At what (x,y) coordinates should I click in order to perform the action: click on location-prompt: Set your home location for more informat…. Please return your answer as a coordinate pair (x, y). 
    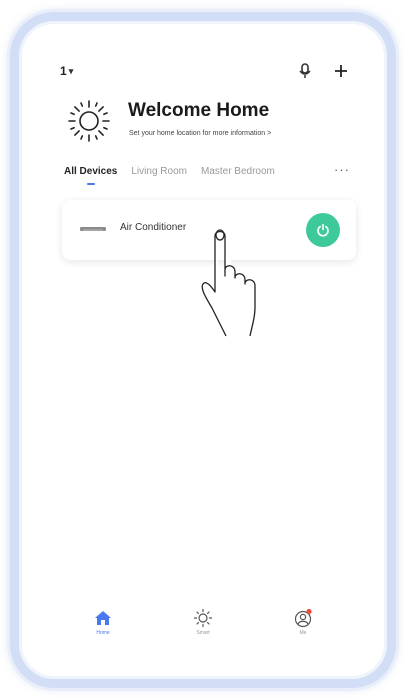
    Looking at the image, I should click on (200, 133).